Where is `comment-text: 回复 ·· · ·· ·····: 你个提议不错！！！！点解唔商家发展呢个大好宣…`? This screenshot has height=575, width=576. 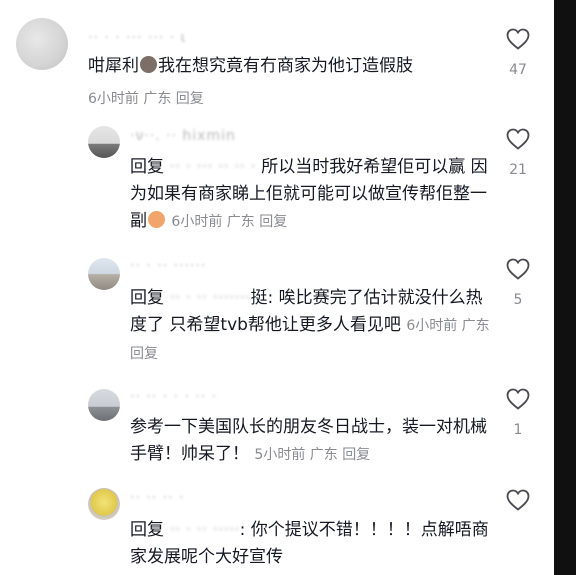 comment-text: 回复 ·· · ·· ·····: 你个提议不错！！！！点解唔商家发展呢个大好宣… is located at coordinates (310, 544).